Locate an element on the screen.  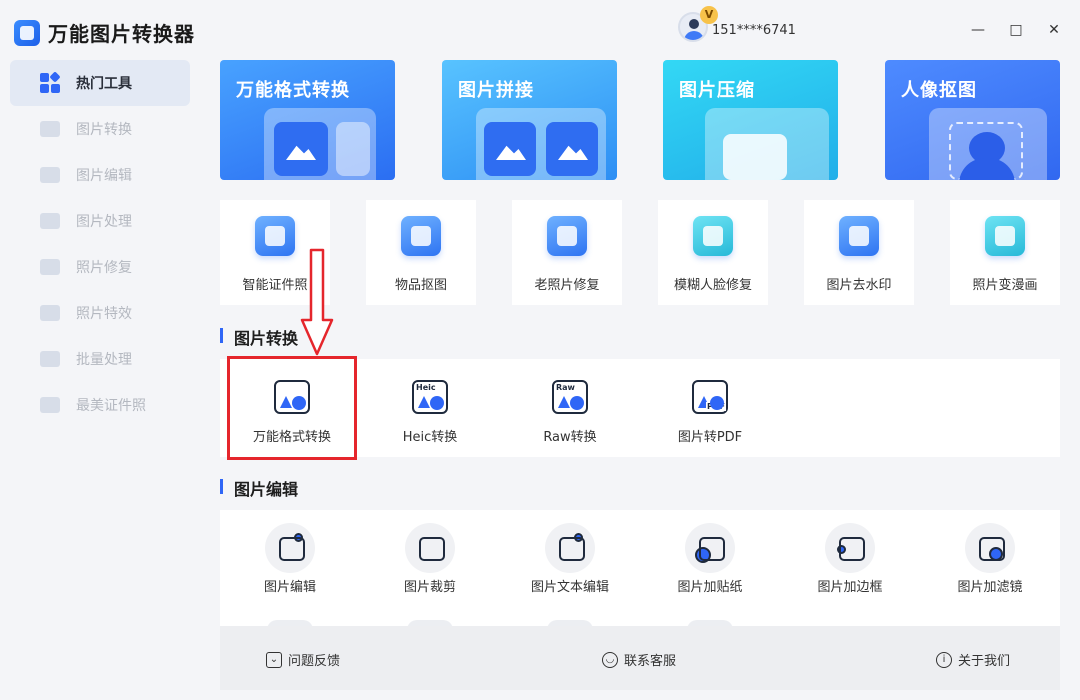
edit-tool-label: 图片加滤镜 is located at coordinates (990, 587).